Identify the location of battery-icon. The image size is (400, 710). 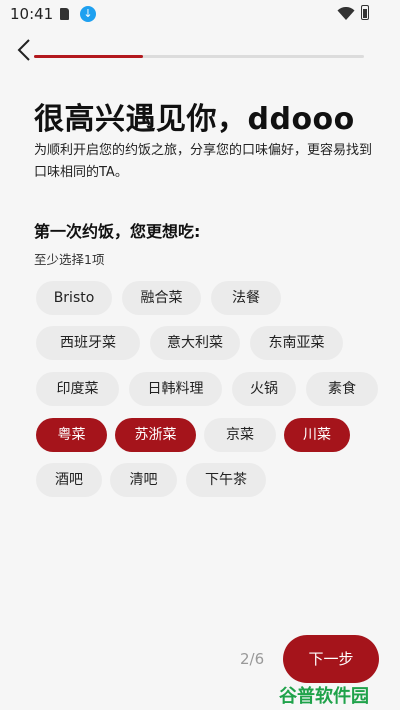
(365, 12).